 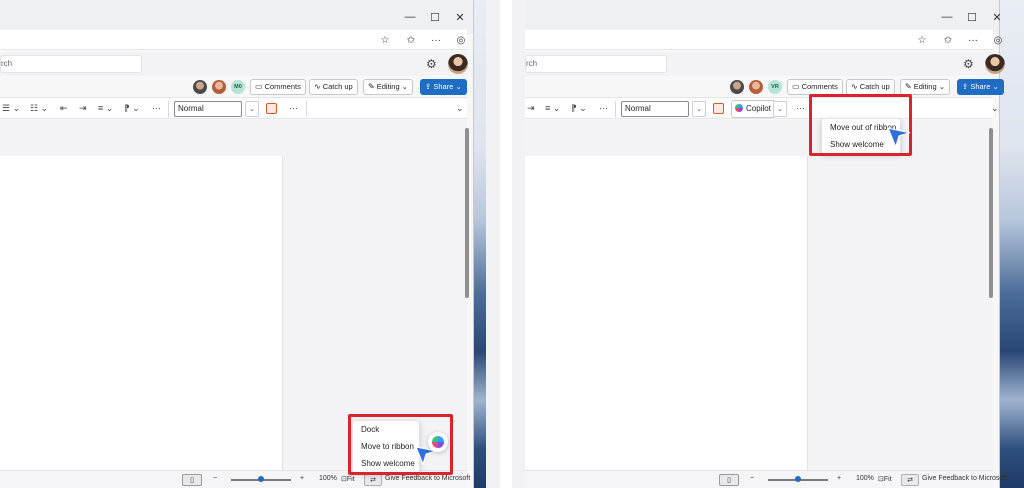 I want to click on ribbon-toolbar: ⇥ ≡ ⌄ ⁋ ⌄ ··· Normal ⌄ Copilot ⌄ ··· ⌄, so click(x=762, y=108).